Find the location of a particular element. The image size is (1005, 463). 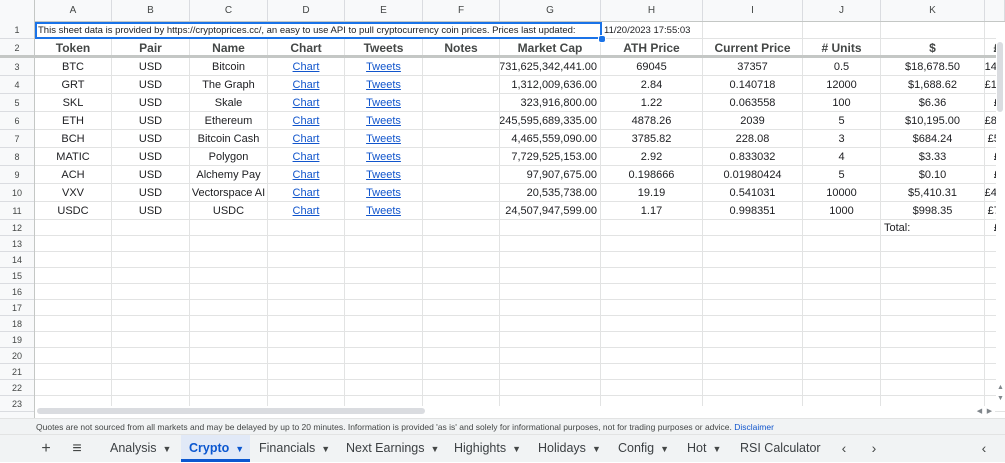

cell-units: 0.5 is located at coordinates (842, 66).